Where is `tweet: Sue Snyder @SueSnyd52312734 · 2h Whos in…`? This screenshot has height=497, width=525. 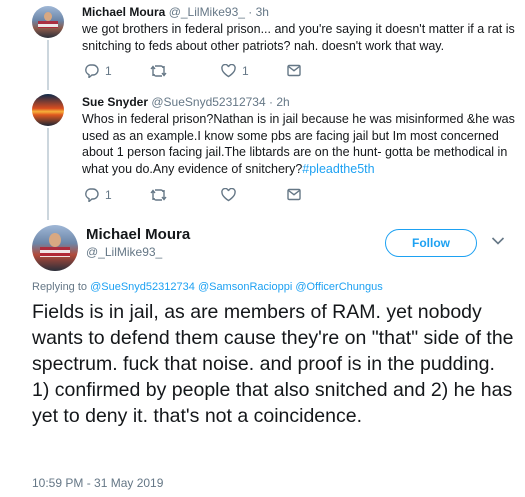 tweet: Sue Snyder @SueSnyd52312734 · 2h Whos in… is located at coordinates (298, 136).